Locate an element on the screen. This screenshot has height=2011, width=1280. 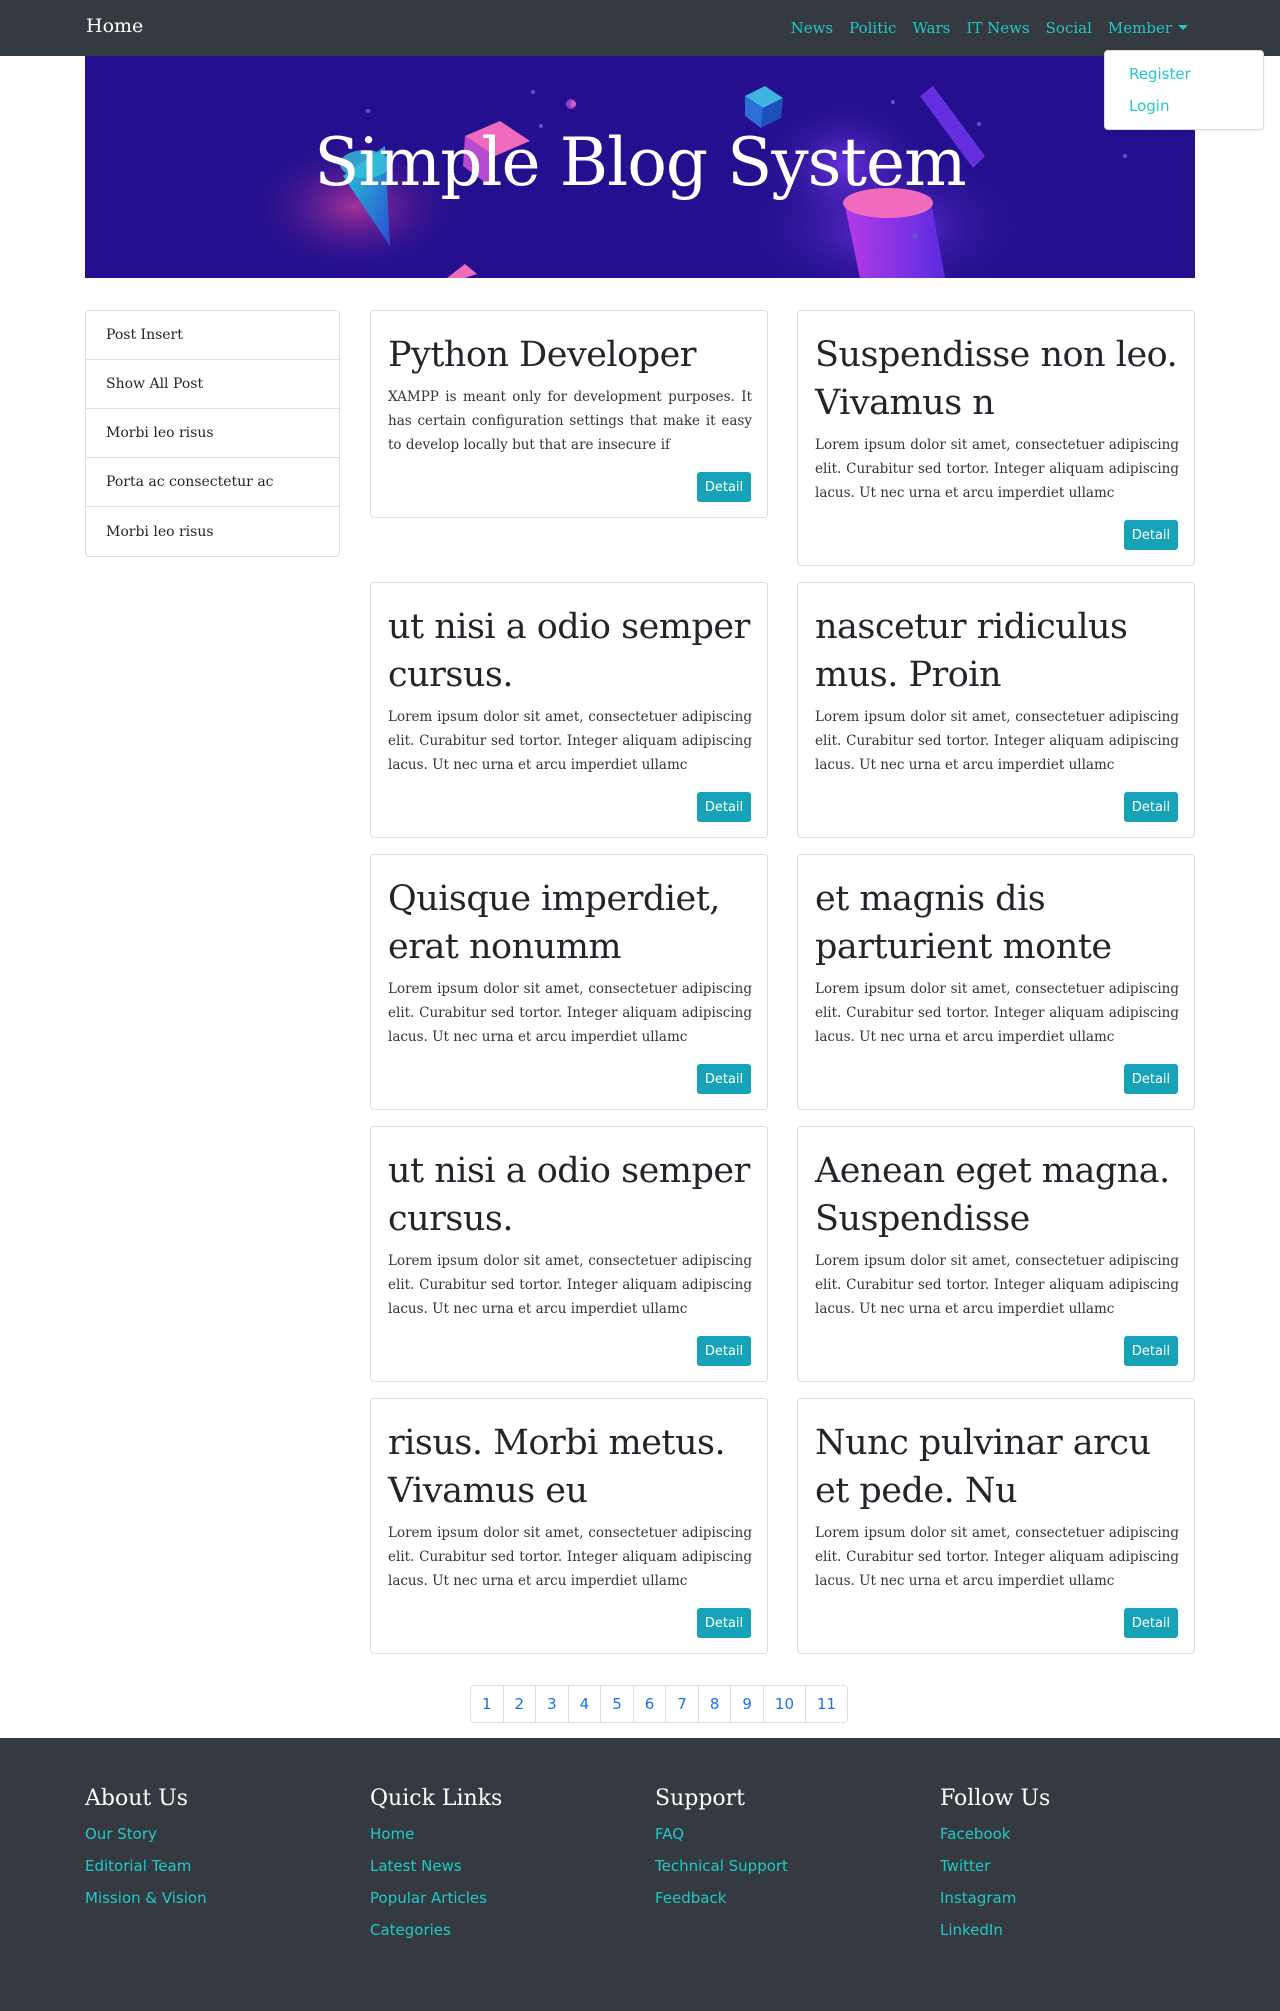
sidebar-item-post-insert: Post Insert is located at coordinates (212, 335).